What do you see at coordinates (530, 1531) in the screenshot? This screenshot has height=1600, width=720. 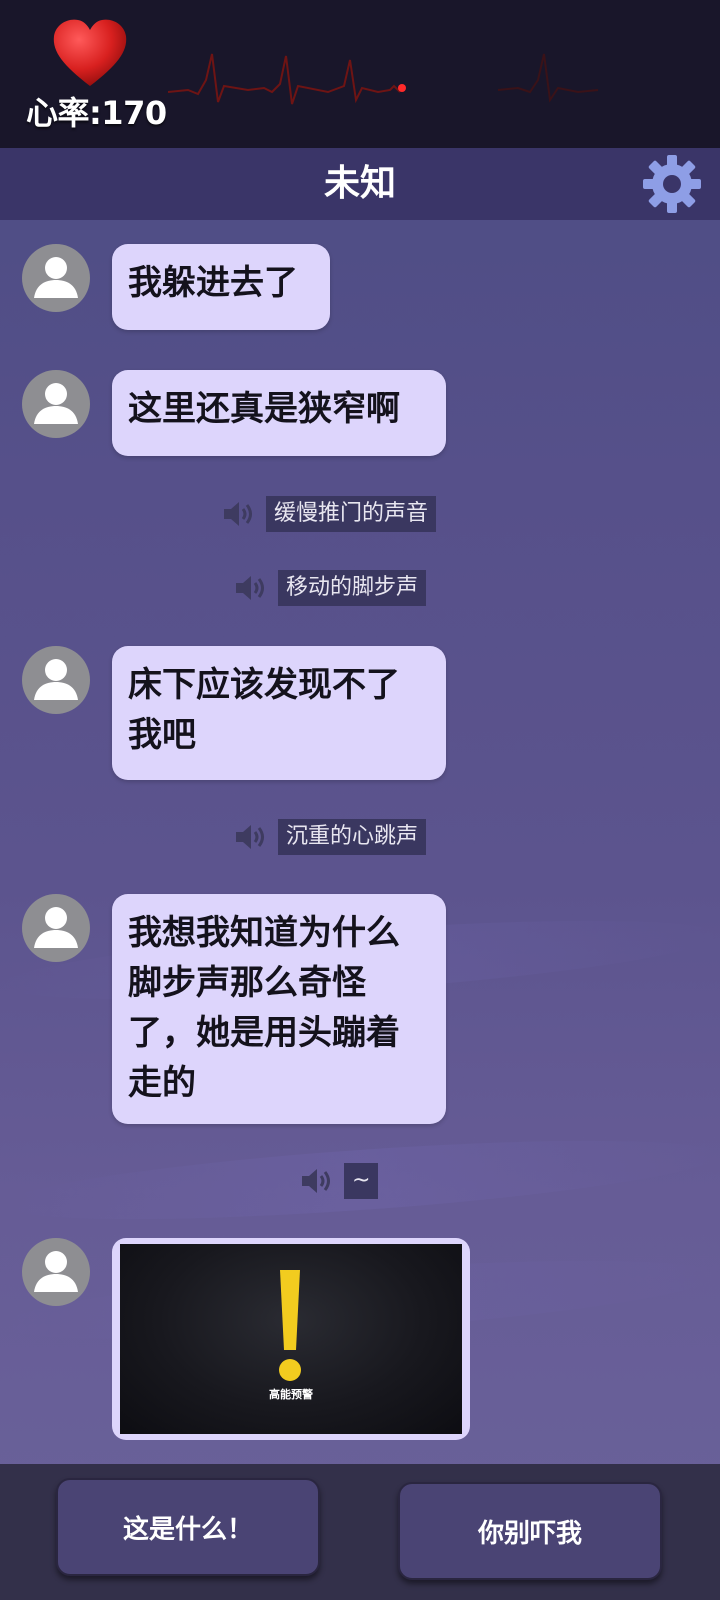 I see `choice-button-dont-scare-me: 你别吓我` at bounding box center [530, 1531].